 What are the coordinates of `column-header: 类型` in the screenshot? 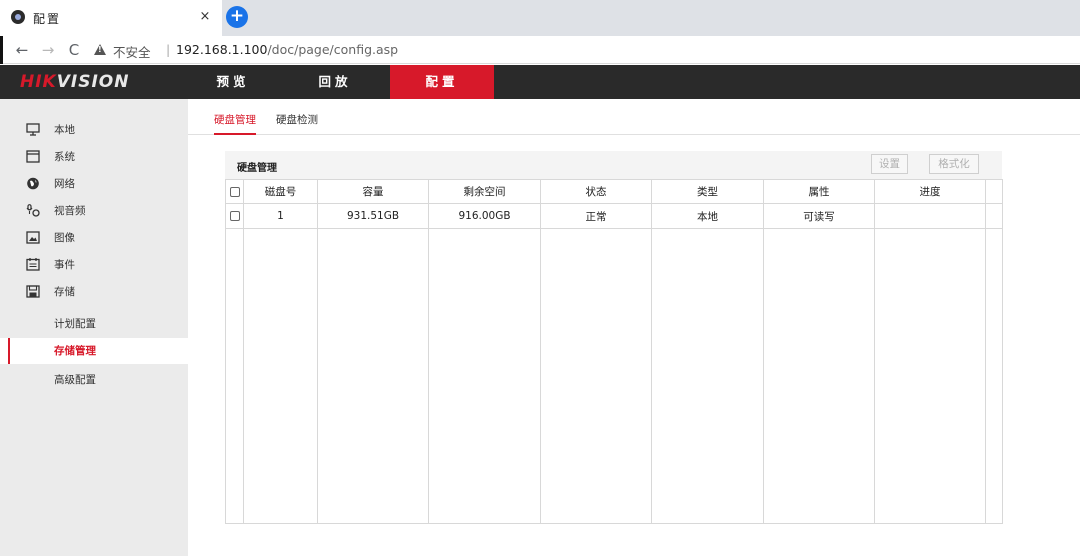 It's located at (707, 191).